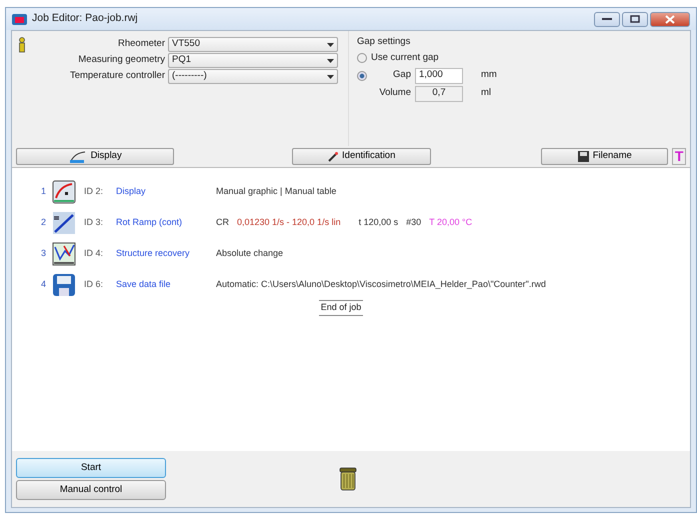 This screenshot has width=697, height=515. Describe the element at coordinates (166, 223) in the screenshot. I see `step-name: Rot Ramp (cont)` at that location.